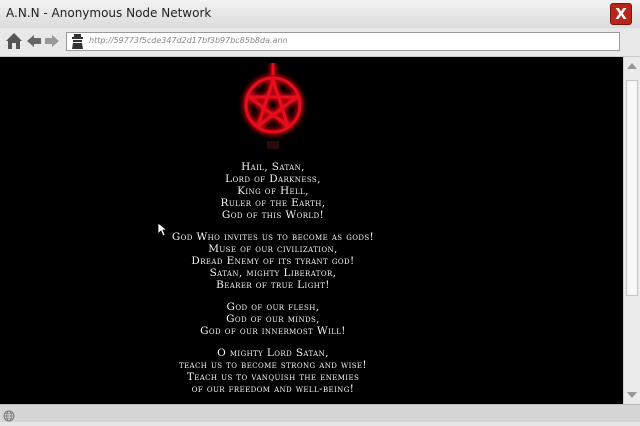 This screenshot has width=640, height=426. I want to click on poem-line: O mighty Lord Satan,, so click(273, 353).